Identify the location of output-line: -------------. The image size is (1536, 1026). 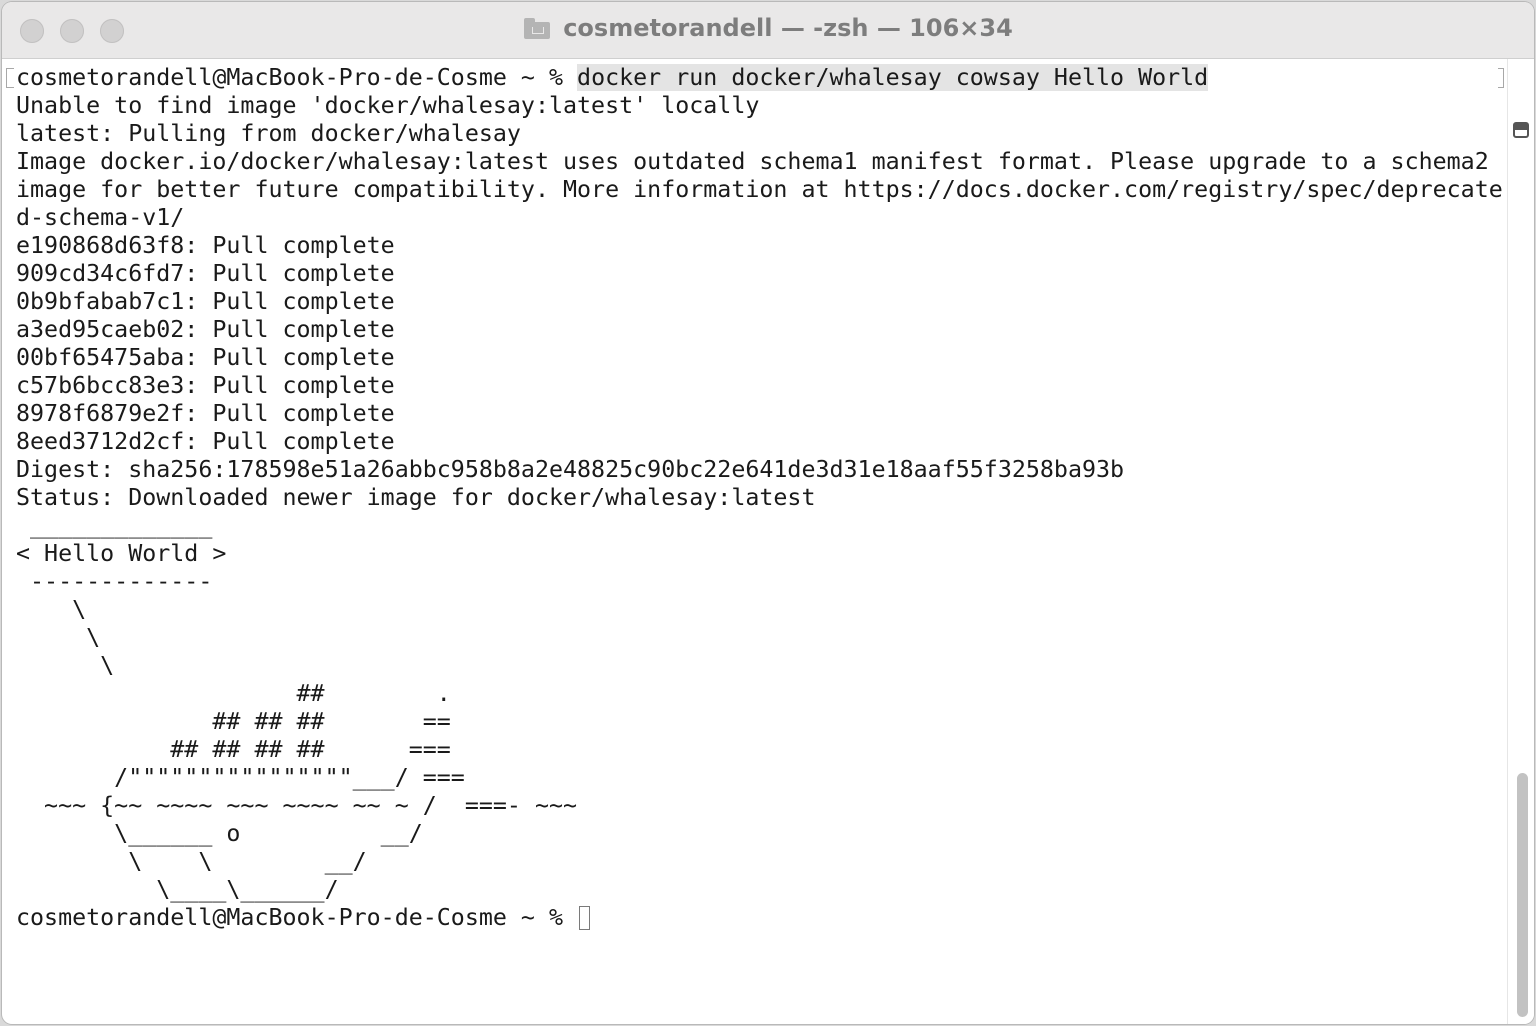
(114, 581).